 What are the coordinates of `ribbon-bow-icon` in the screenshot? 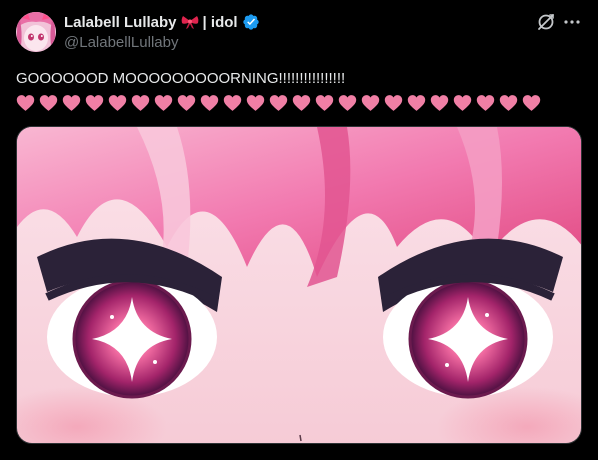 It's located at (190, 22).